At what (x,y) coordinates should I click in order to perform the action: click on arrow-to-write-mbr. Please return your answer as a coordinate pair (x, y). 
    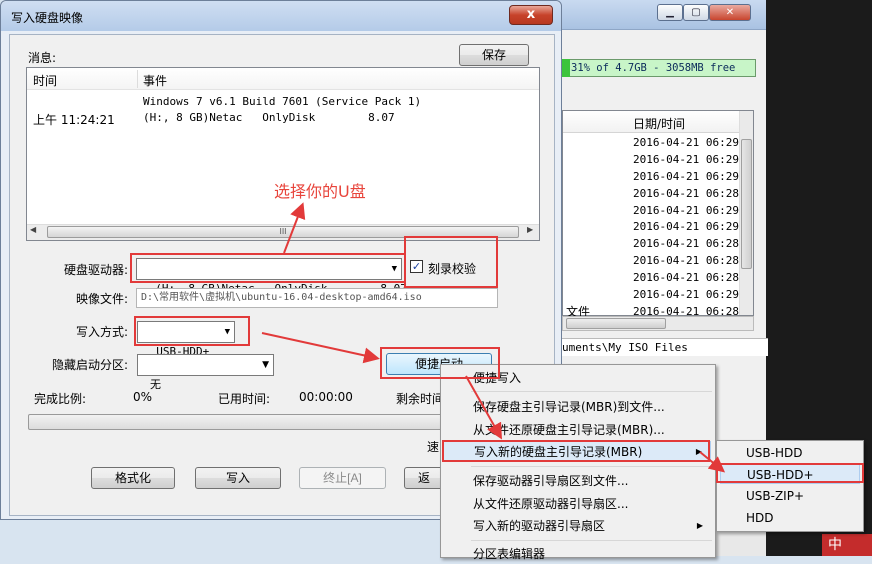
    Looking at the image, I should click on (483, 407).